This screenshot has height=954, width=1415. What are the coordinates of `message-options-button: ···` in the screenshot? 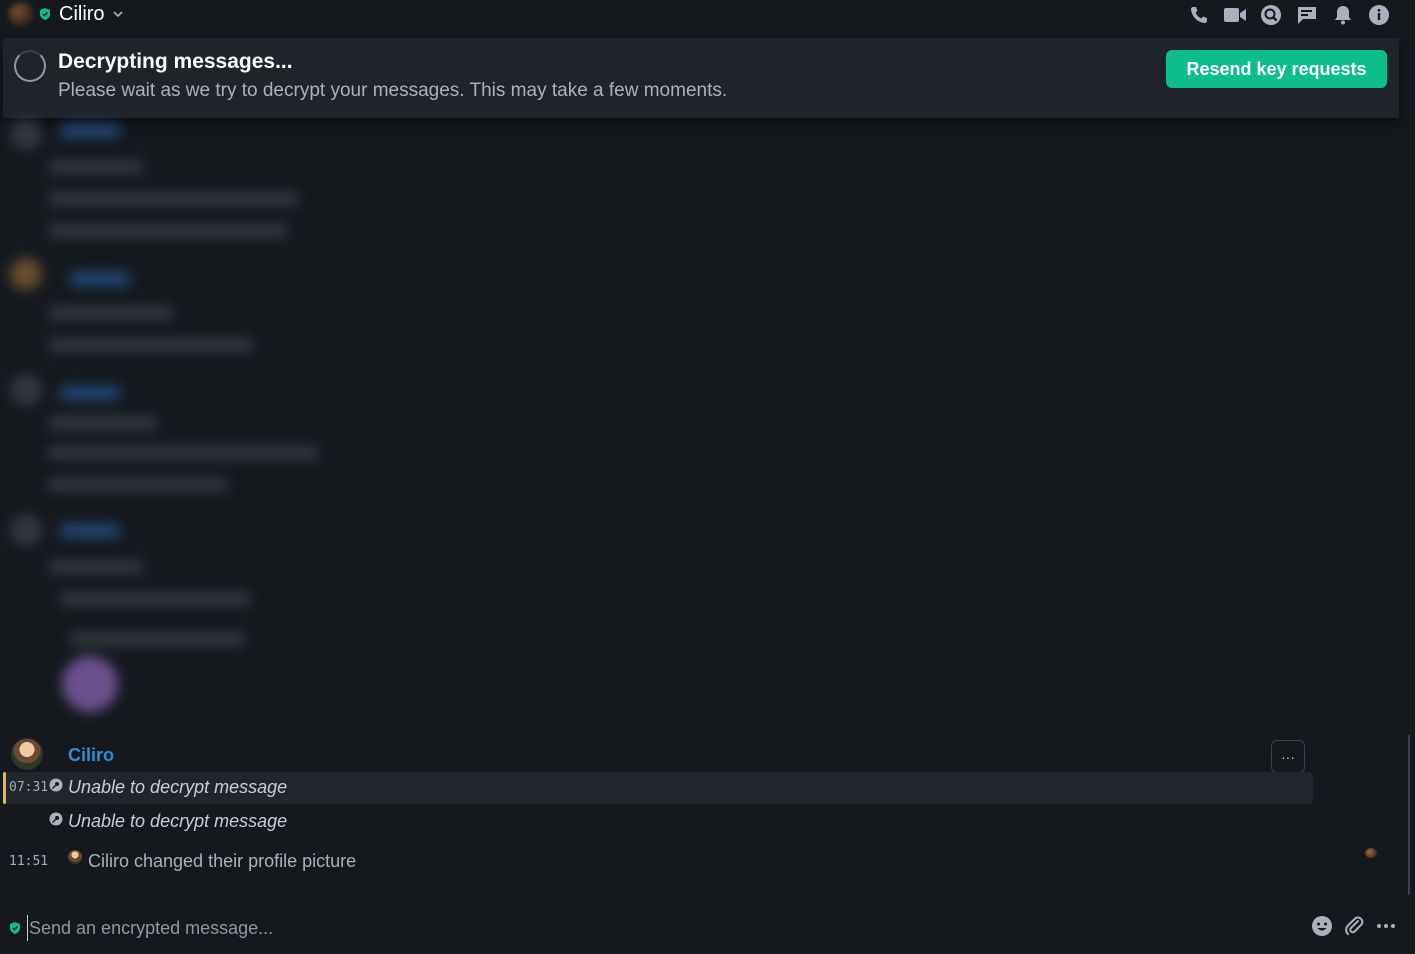 It's located at (1288, 756).